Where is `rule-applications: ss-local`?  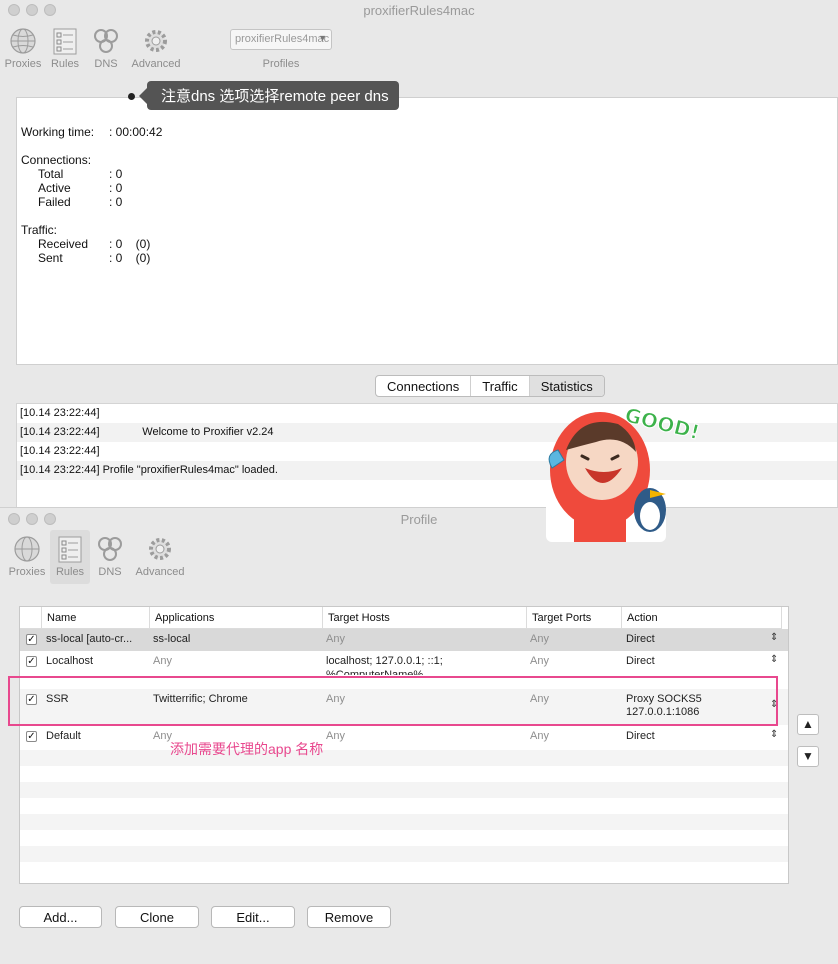 rule-applications: ss-local is located at coordinates (172, 639).